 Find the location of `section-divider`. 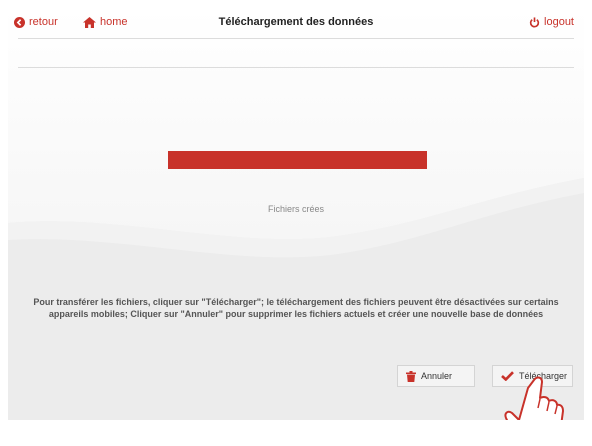

section-divider is located at coordinates (296, 67).